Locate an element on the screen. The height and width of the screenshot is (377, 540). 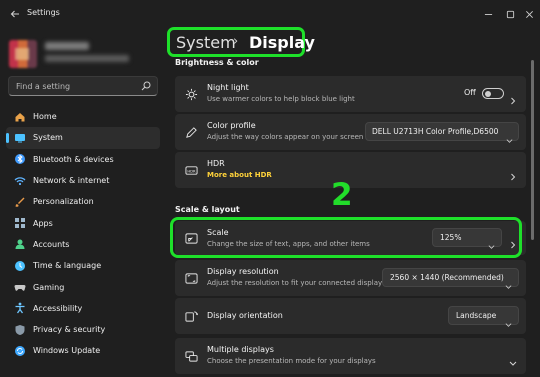
maximize-icon is located at coordinates (510, 14).